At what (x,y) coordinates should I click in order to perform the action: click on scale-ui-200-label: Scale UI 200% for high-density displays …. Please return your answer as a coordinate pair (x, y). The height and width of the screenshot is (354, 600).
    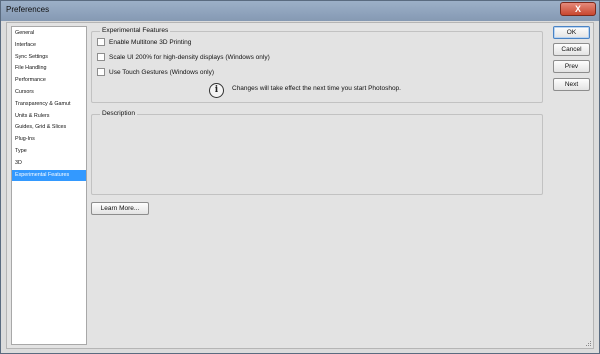
    Looking at the image, I should click on (189, 57).